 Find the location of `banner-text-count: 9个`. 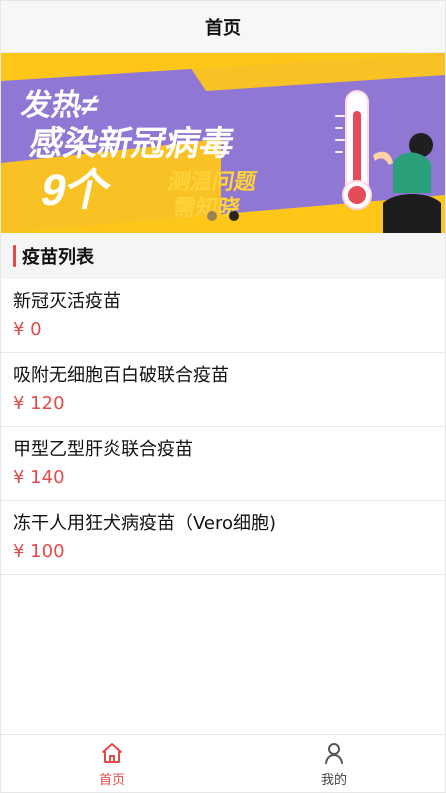

banner-text-count: 9个 is located at coordinates (76, 190).